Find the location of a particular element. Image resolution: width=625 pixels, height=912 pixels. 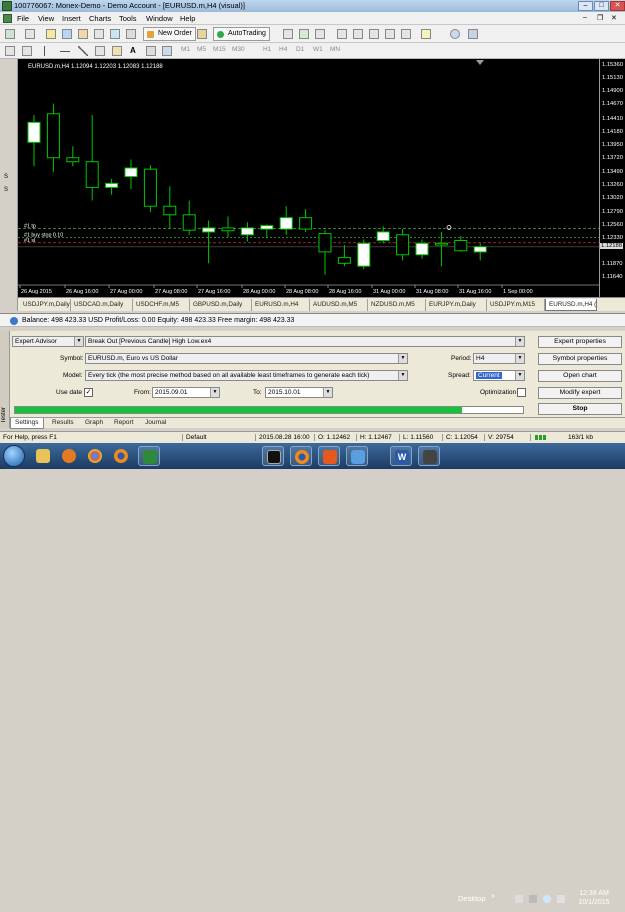

child-minimize-button: – is located at coordinates (585, 17).